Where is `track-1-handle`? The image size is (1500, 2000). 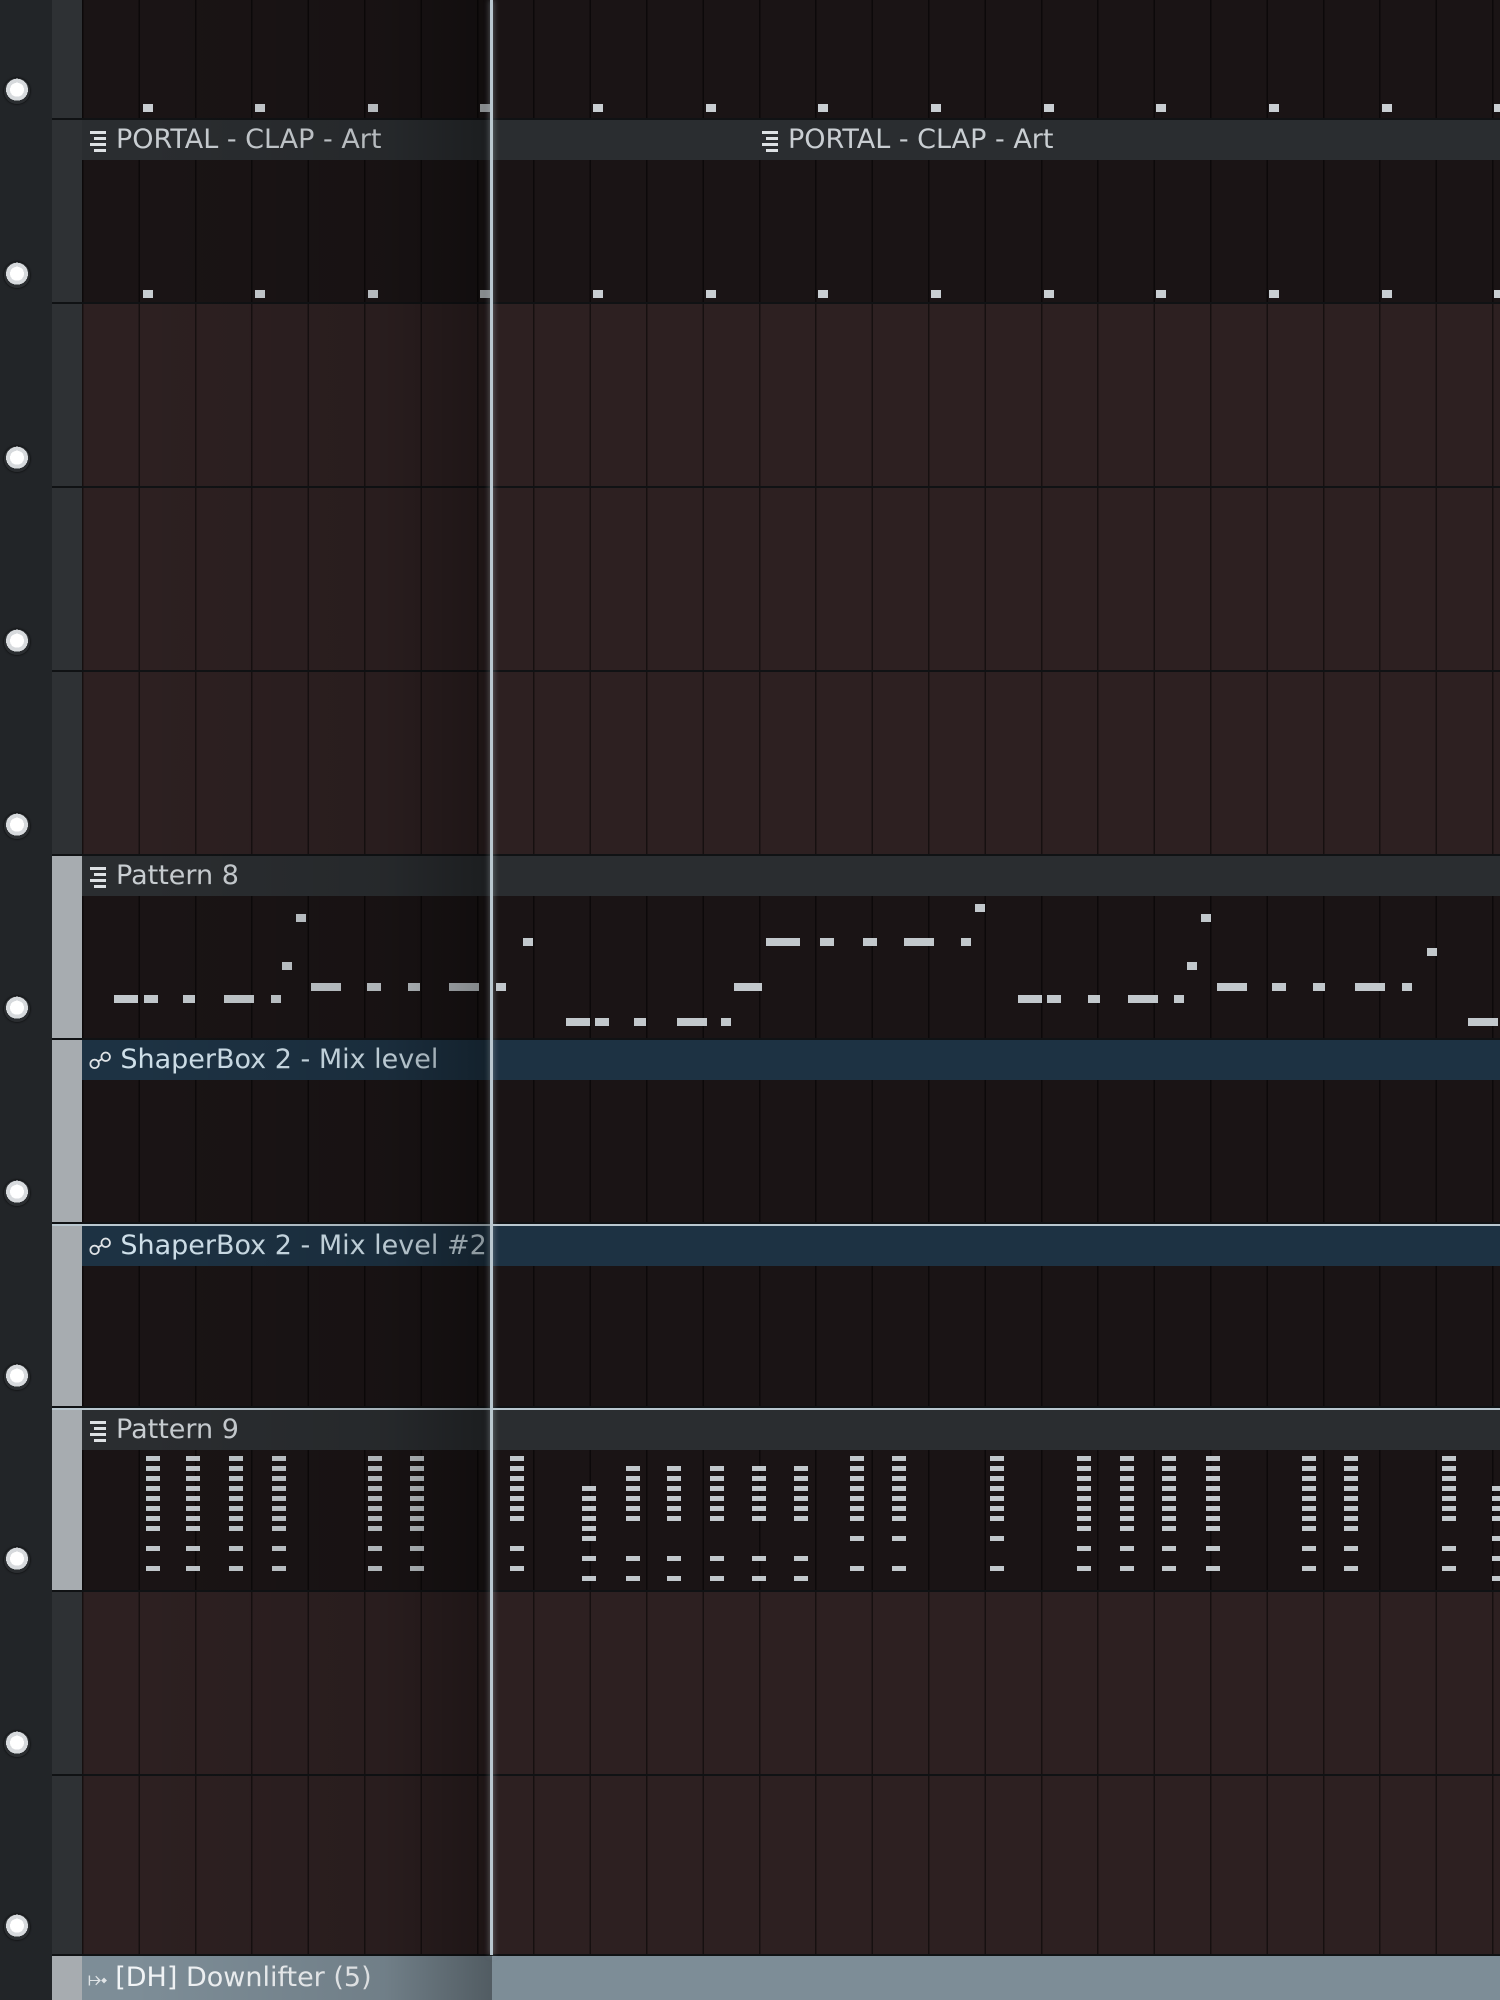 track-1-handle is located at coordinates (67, 59).